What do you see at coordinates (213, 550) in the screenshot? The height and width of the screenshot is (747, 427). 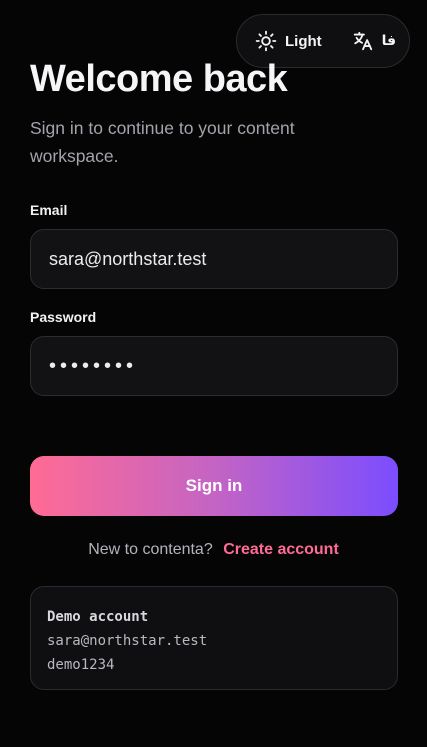 I see `signup-prompt-row: New to contenta? Create account` at bounding box center [213, 550].